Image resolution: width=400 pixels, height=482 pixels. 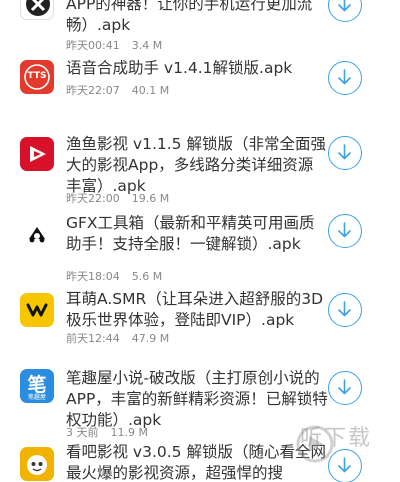 I want to click on app-icon-cleaner, so click(x=37, y=10).